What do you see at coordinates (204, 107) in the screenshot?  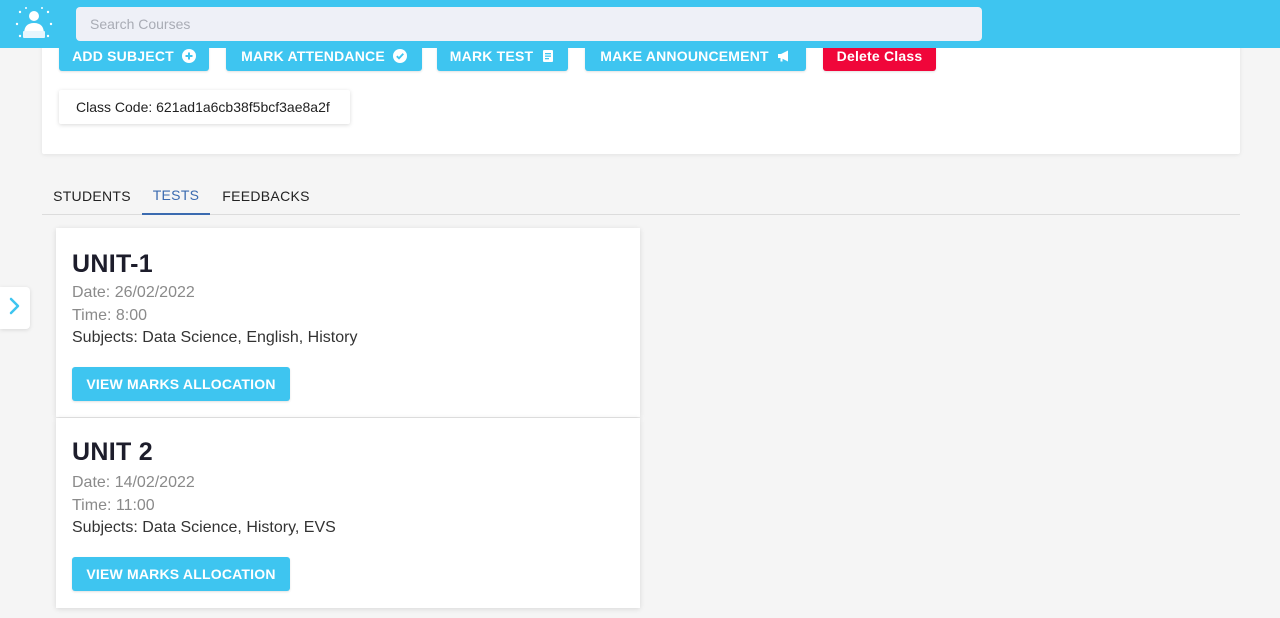 I see `class-code: Class Code: 621ad1a6cb38f5bcf3ae8a2f` at bounding box center [204, 107].